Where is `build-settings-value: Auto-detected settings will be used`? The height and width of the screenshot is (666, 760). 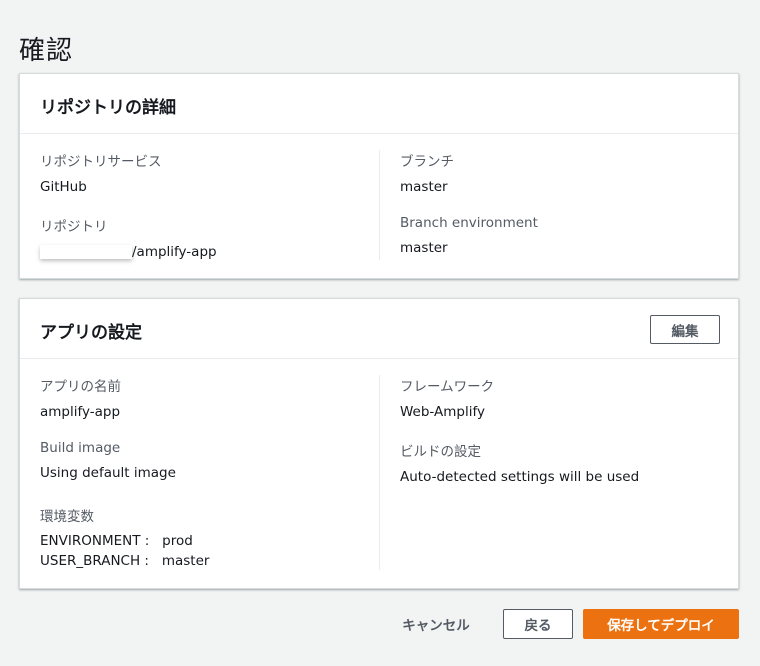
build-settings-value: Auto-detected settings will be used is located at coordinates (520, 477).